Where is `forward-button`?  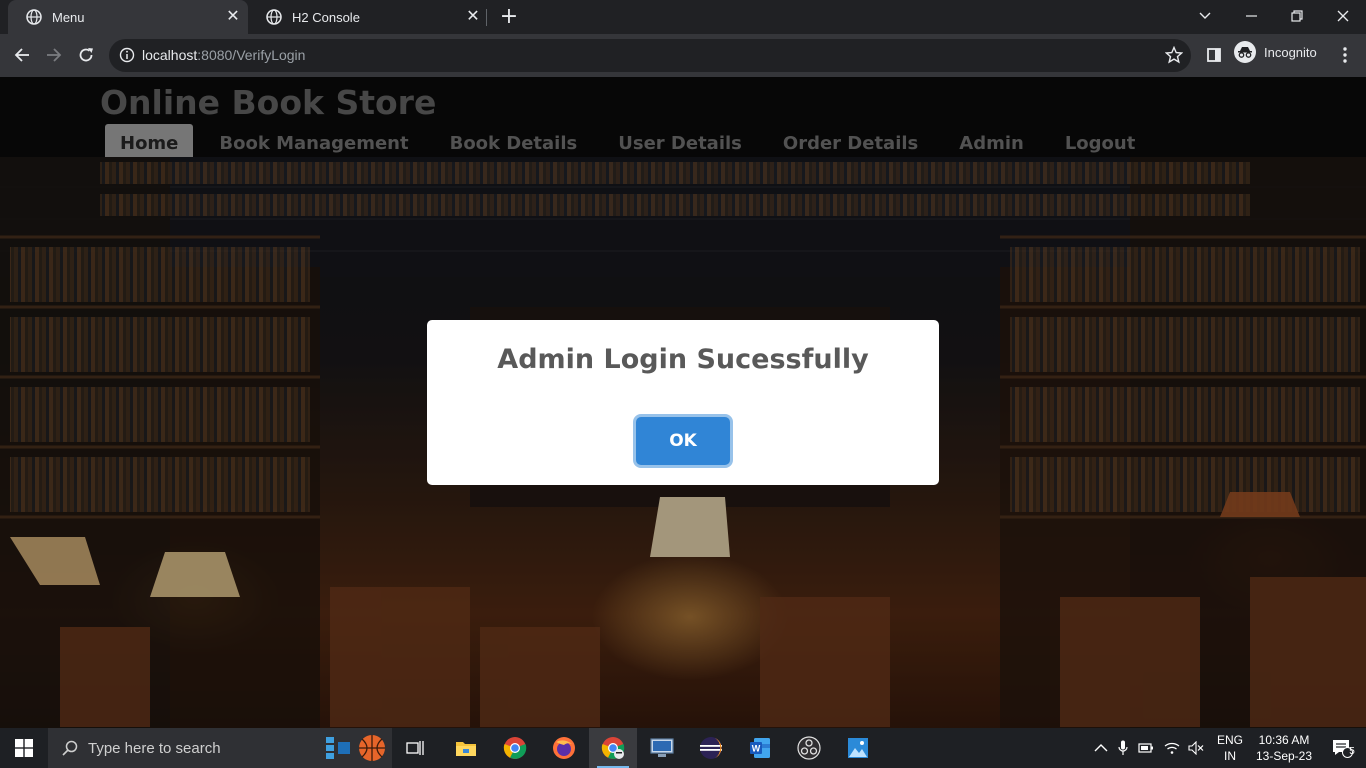
forward-button is located at coordinates (54, 55).